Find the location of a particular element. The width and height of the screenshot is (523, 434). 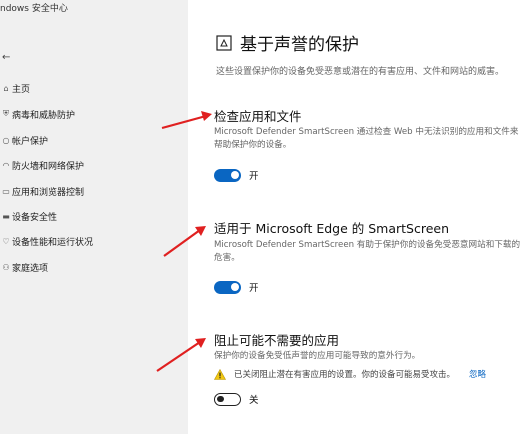

heart-icon: ♡ is located at coordinates (6, 241).